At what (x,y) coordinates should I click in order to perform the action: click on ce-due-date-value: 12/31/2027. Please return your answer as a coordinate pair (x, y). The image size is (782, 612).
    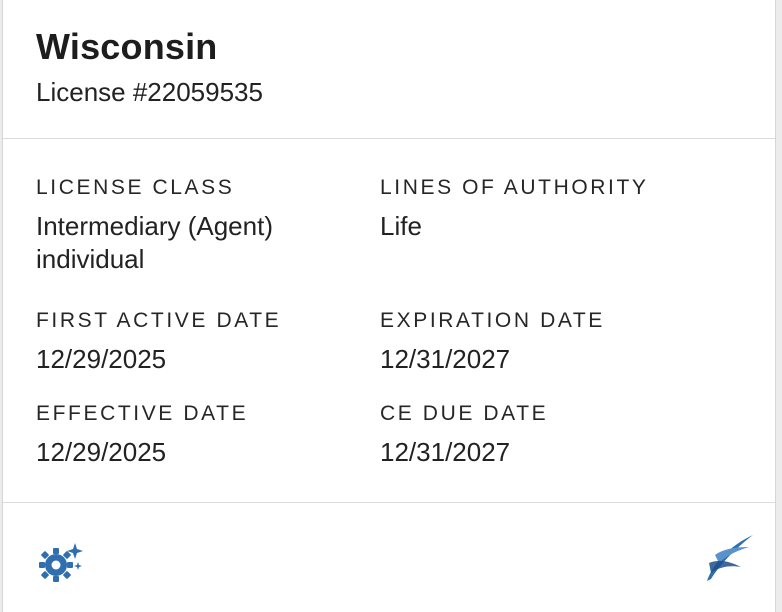
    Looking at the image, I should click on (445, 452).